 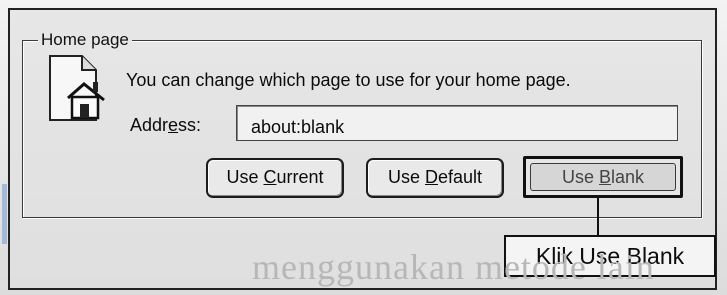 I want to click on use-blank-label-post: lank, so click(x=628, y=177).